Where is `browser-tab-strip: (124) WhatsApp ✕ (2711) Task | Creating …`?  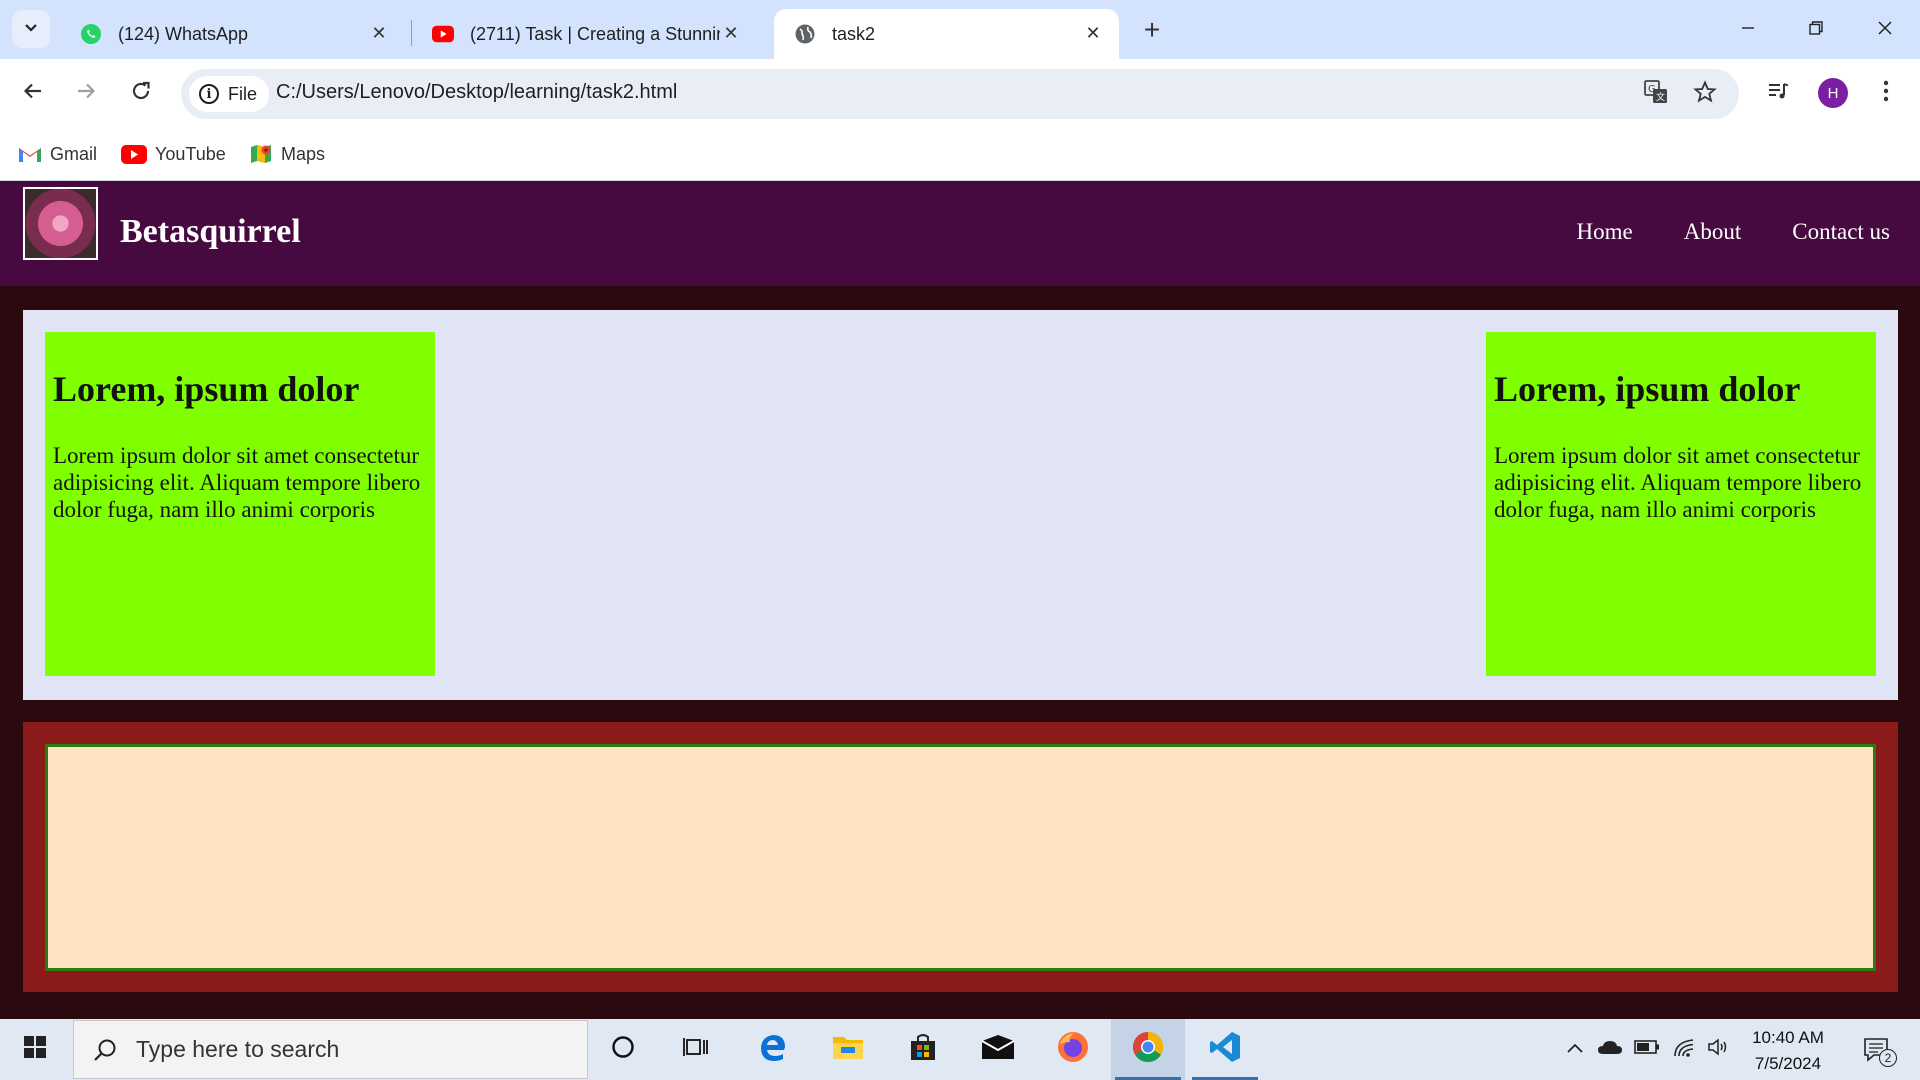
browser-tab-strip: (124) WhatsApp ✕ (2711) Task | Creating … is located at coordinates (960, 29).